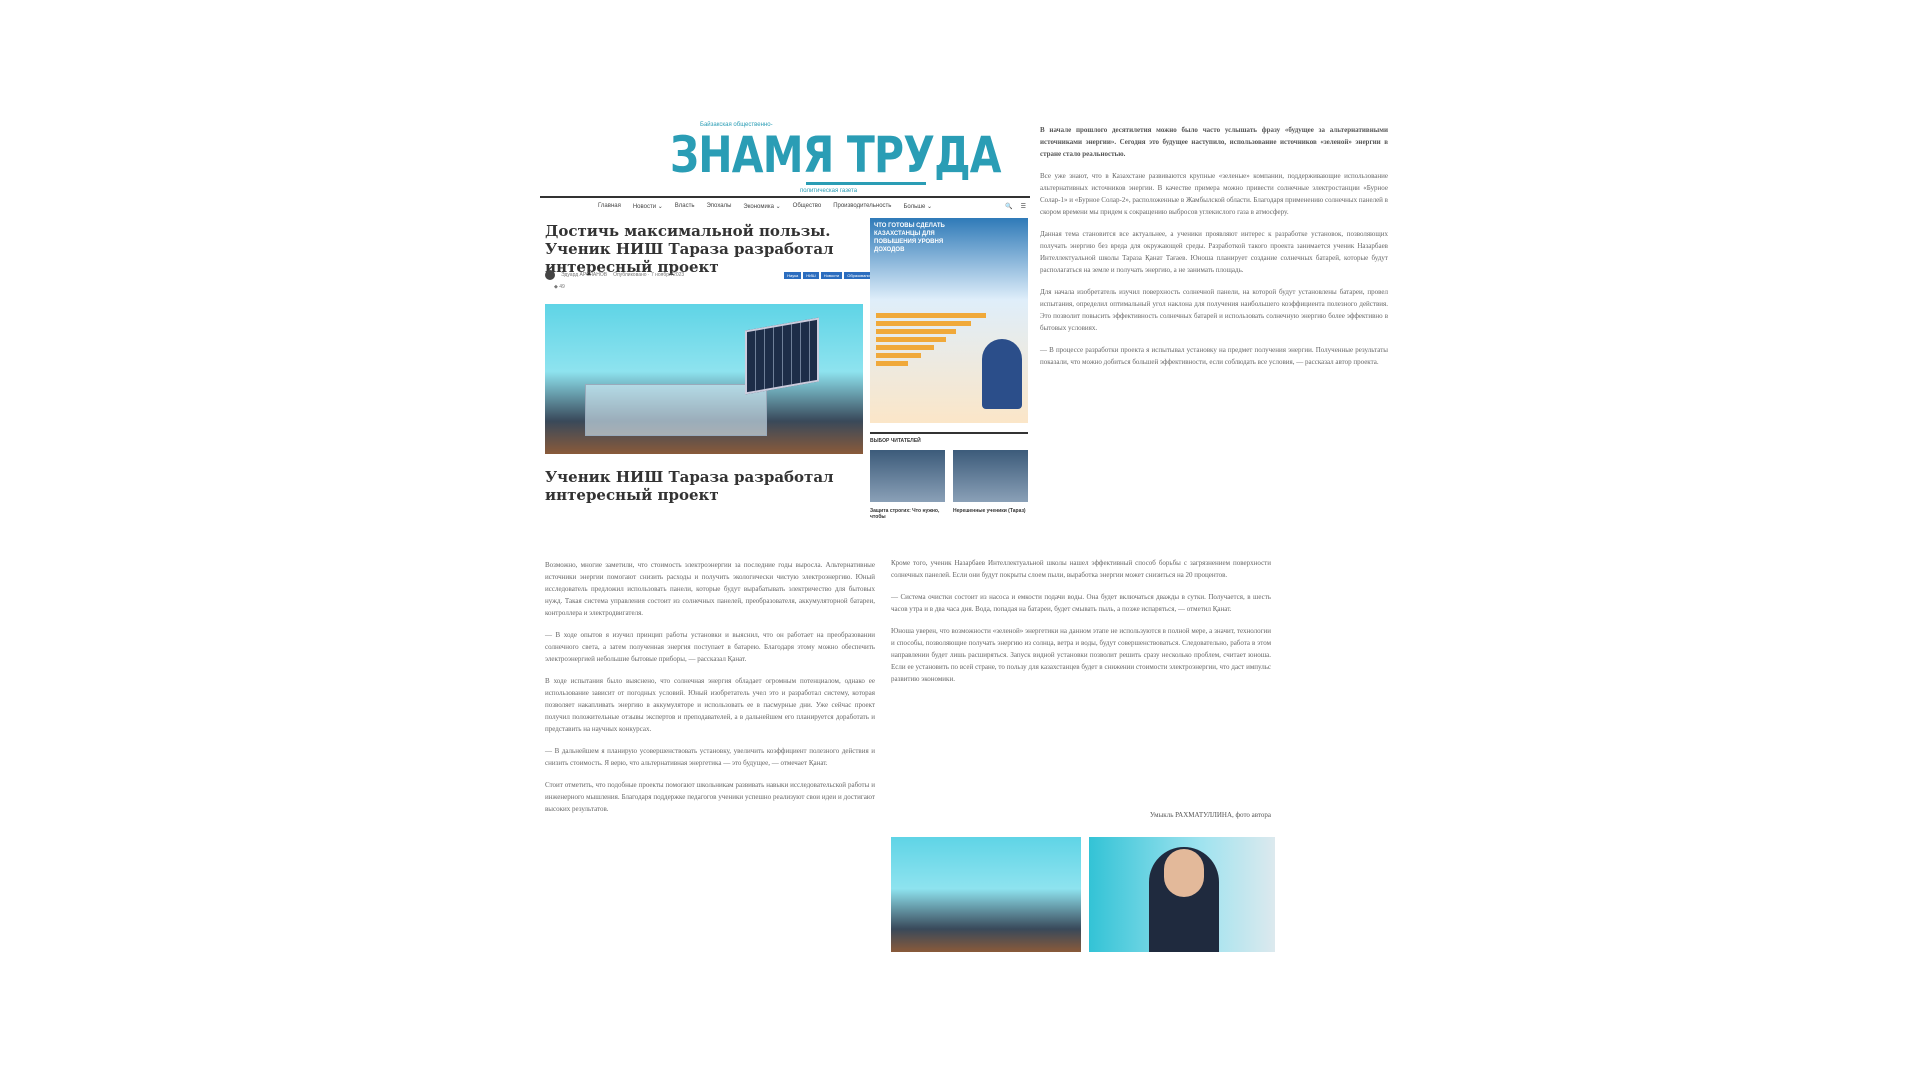 This screenshot has height=1080, width=1920. I want to click on view-count: ◆ 49, so click(559, 287).